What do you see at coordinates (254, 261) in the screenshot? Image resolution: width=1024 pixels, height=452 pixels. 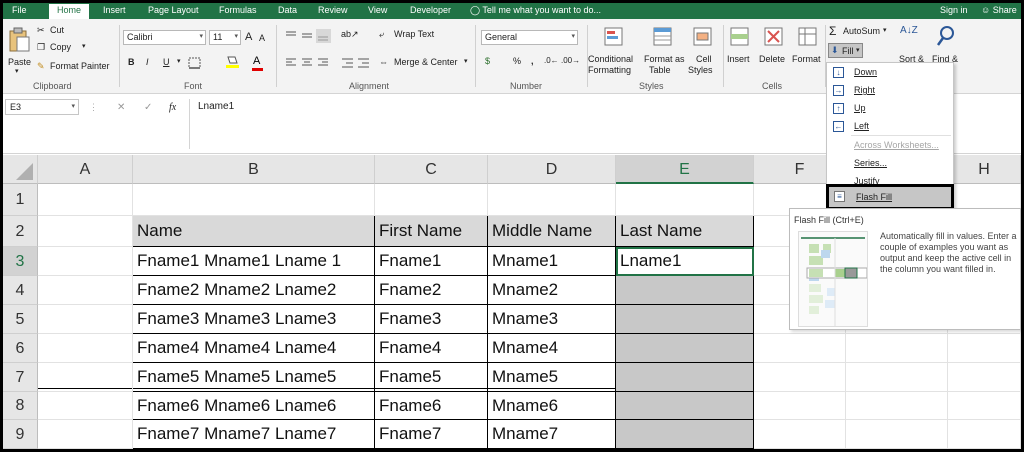 I see `cell-b3: Fname1 Mname1 Lname 1` at bounding box center [254, 261].